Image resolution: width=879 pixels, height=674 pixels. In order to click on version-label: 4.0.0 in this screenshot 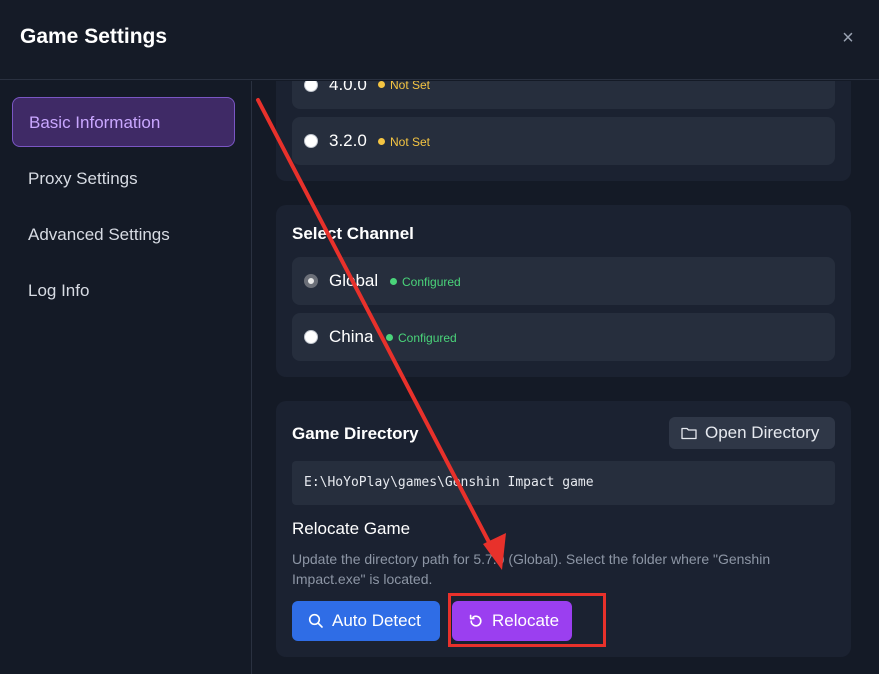, I will do `click(348, 87)`.